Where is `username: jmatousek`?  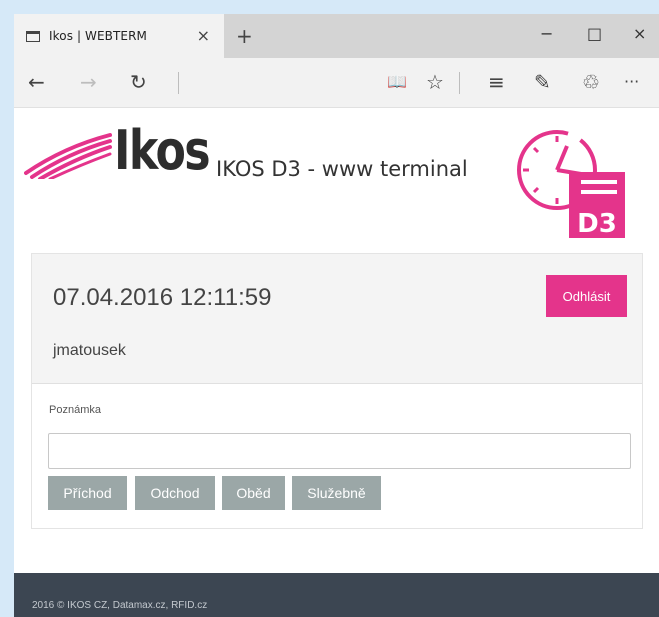
username: jmatousek is located at coordinates (89, 350).